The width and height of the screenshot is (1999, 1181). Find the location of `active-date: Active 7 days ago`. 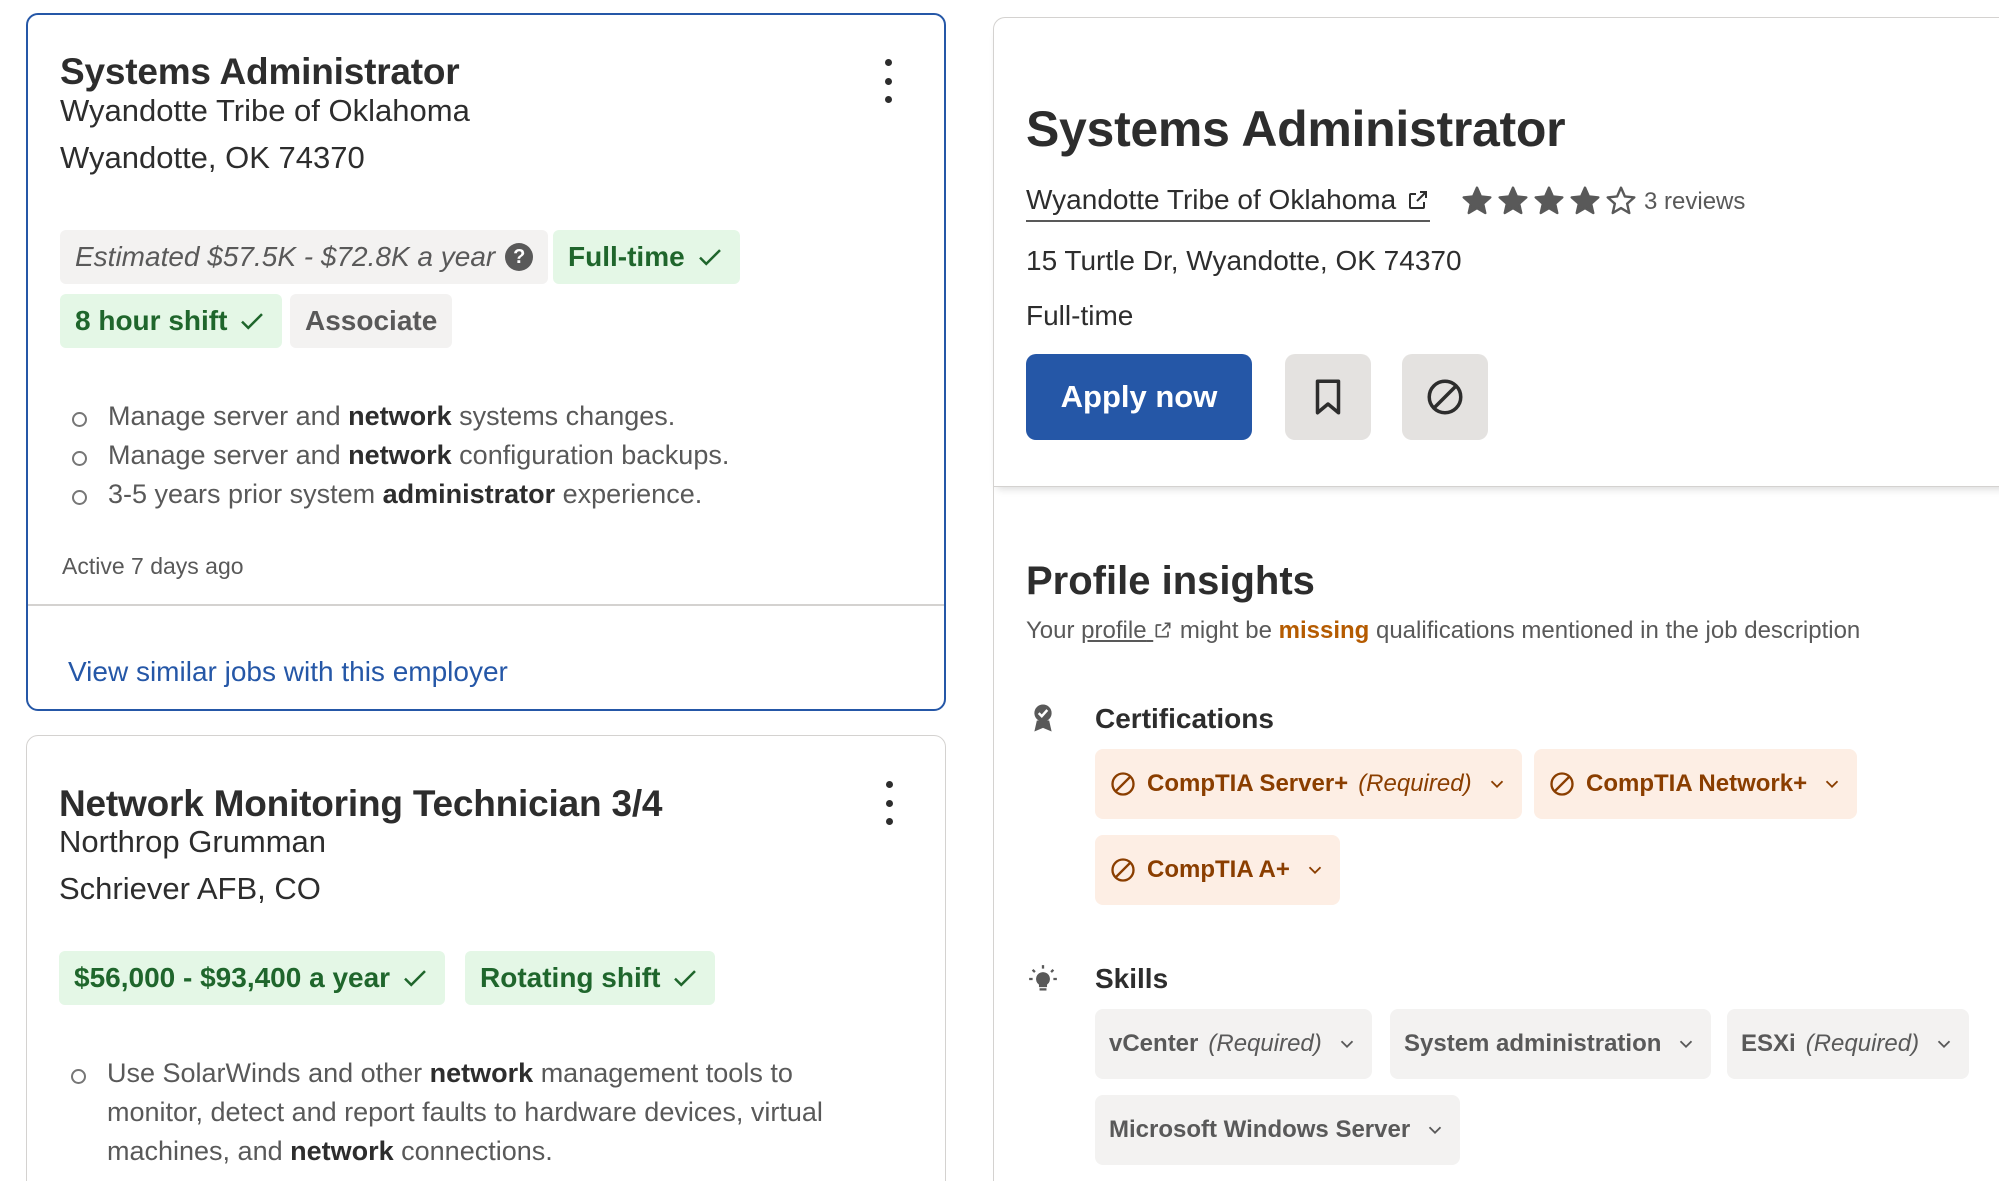

active-date: Active 7 days ago is located at coordinates (153, 566).